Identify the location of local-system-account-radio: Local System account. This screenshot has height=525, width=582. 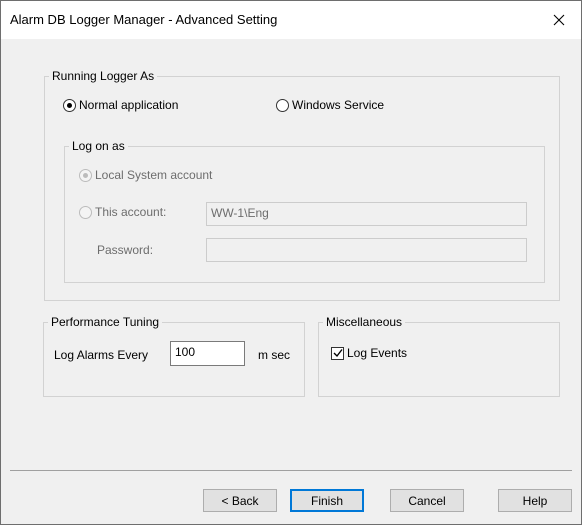
(145, 175).